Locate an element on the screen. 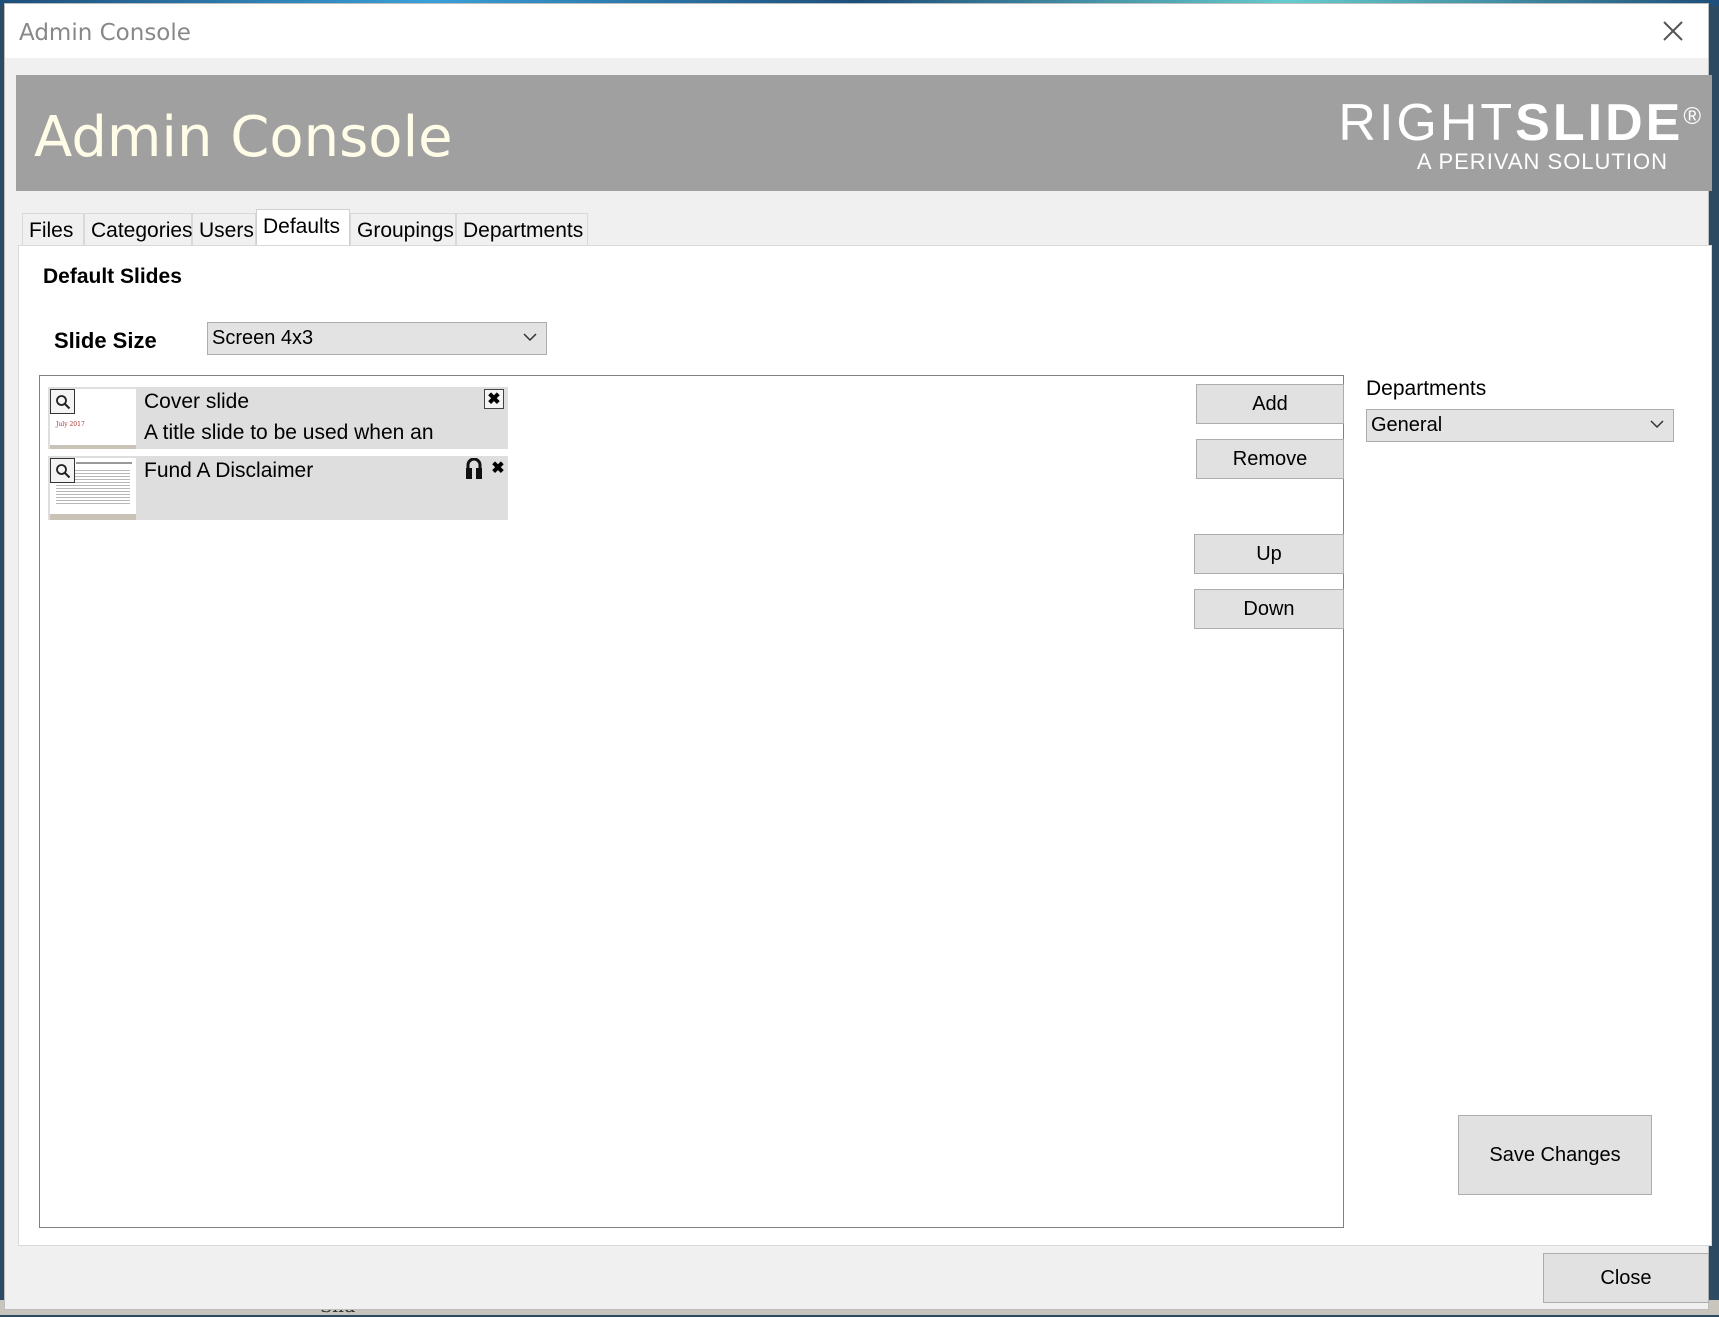 This screenshot has width=1719, height=1317. tab-files: Files is located at coordinates (53, 229).